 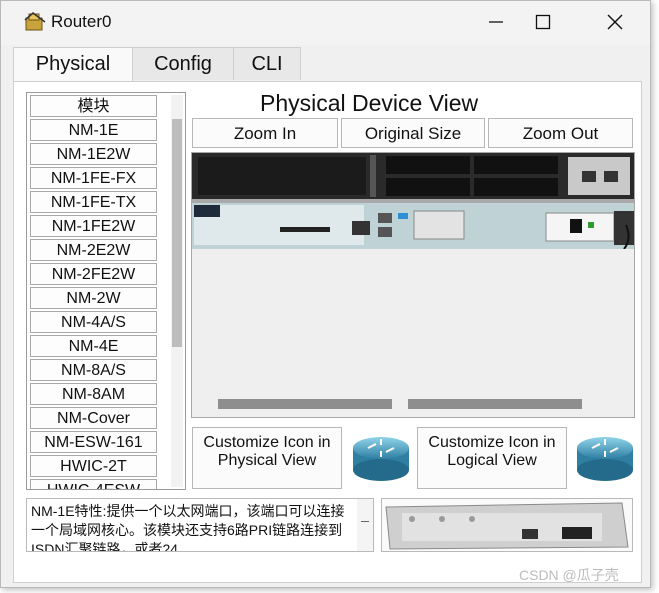 I want to click on title-bar: Router0, so click(x=325, y=23).